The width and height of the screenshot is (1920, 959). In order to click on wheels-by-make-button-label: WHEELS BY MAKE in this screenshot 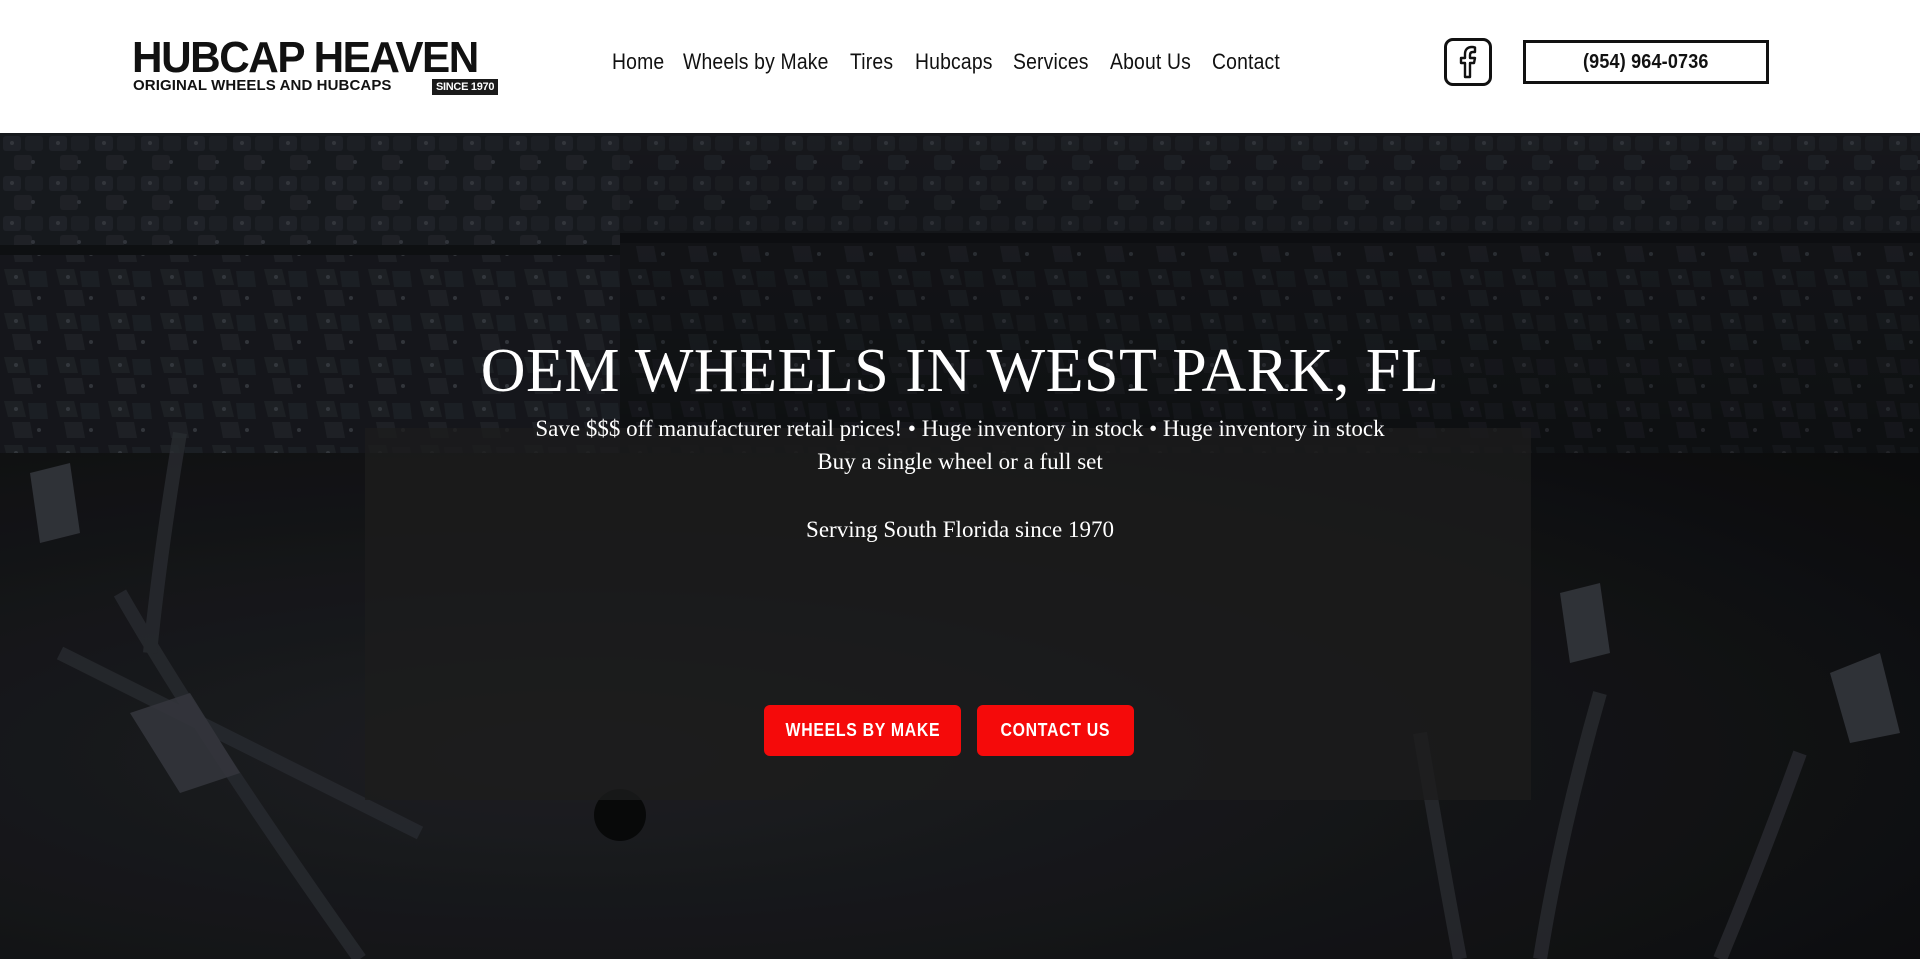, I will do `click(862, 730)`.